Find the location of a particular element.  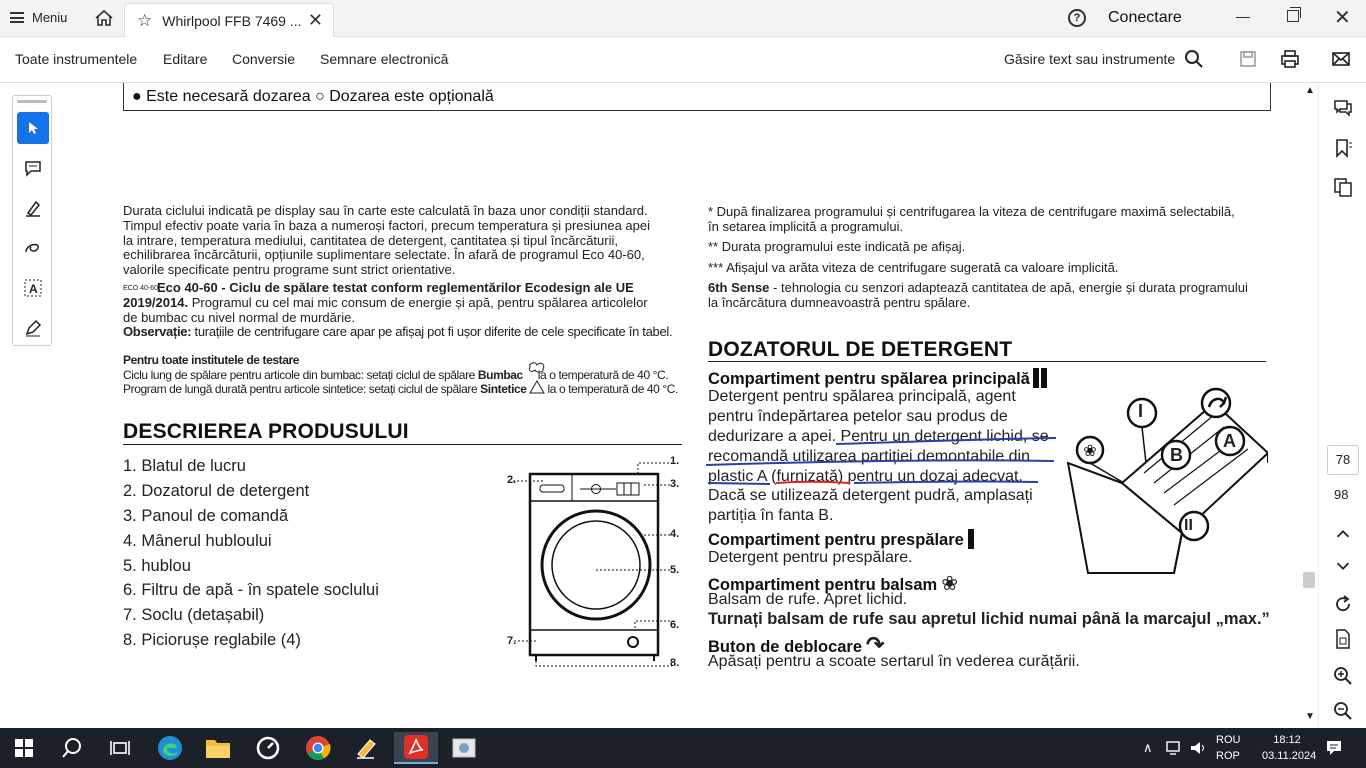

timer-app is located at coordinates (268, 748).